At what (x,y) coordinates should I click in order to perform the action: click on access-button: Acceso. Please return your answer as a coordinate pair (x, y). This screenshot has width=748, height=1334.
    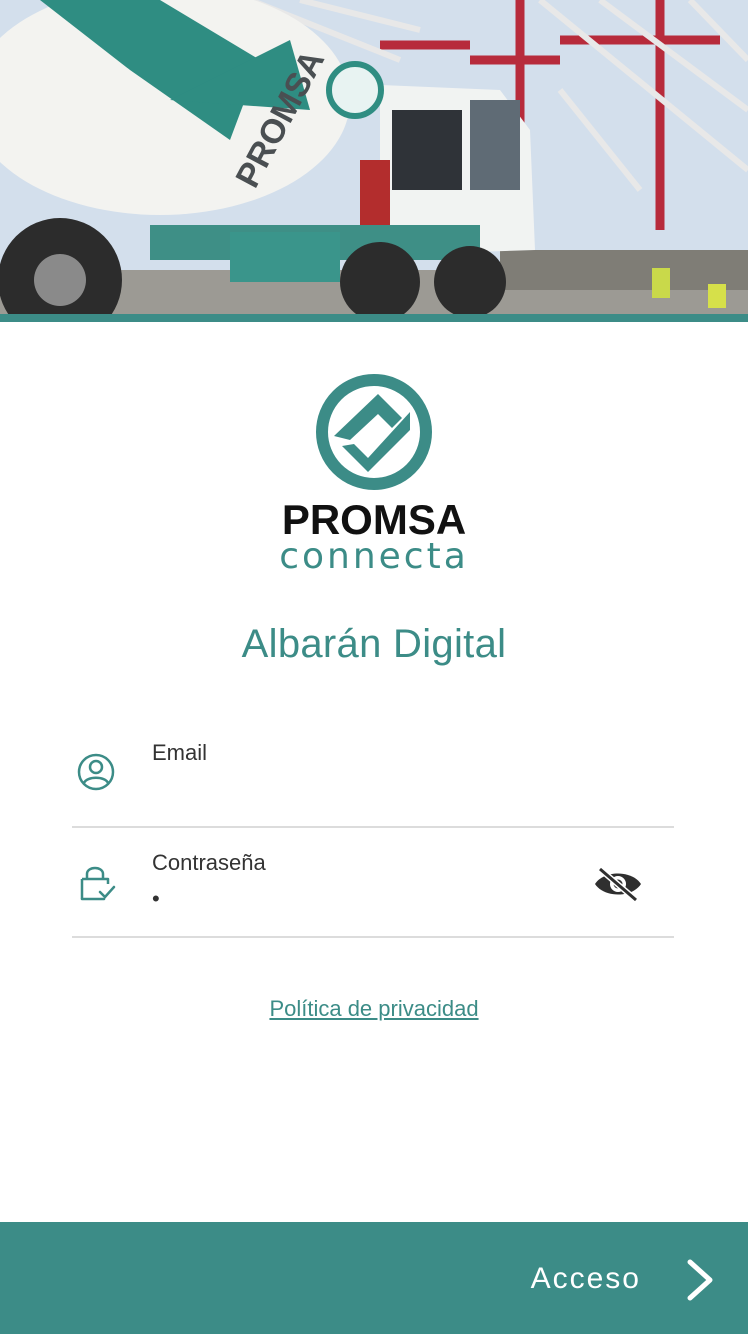
    Looking at the image, I should click on (374, 1278).